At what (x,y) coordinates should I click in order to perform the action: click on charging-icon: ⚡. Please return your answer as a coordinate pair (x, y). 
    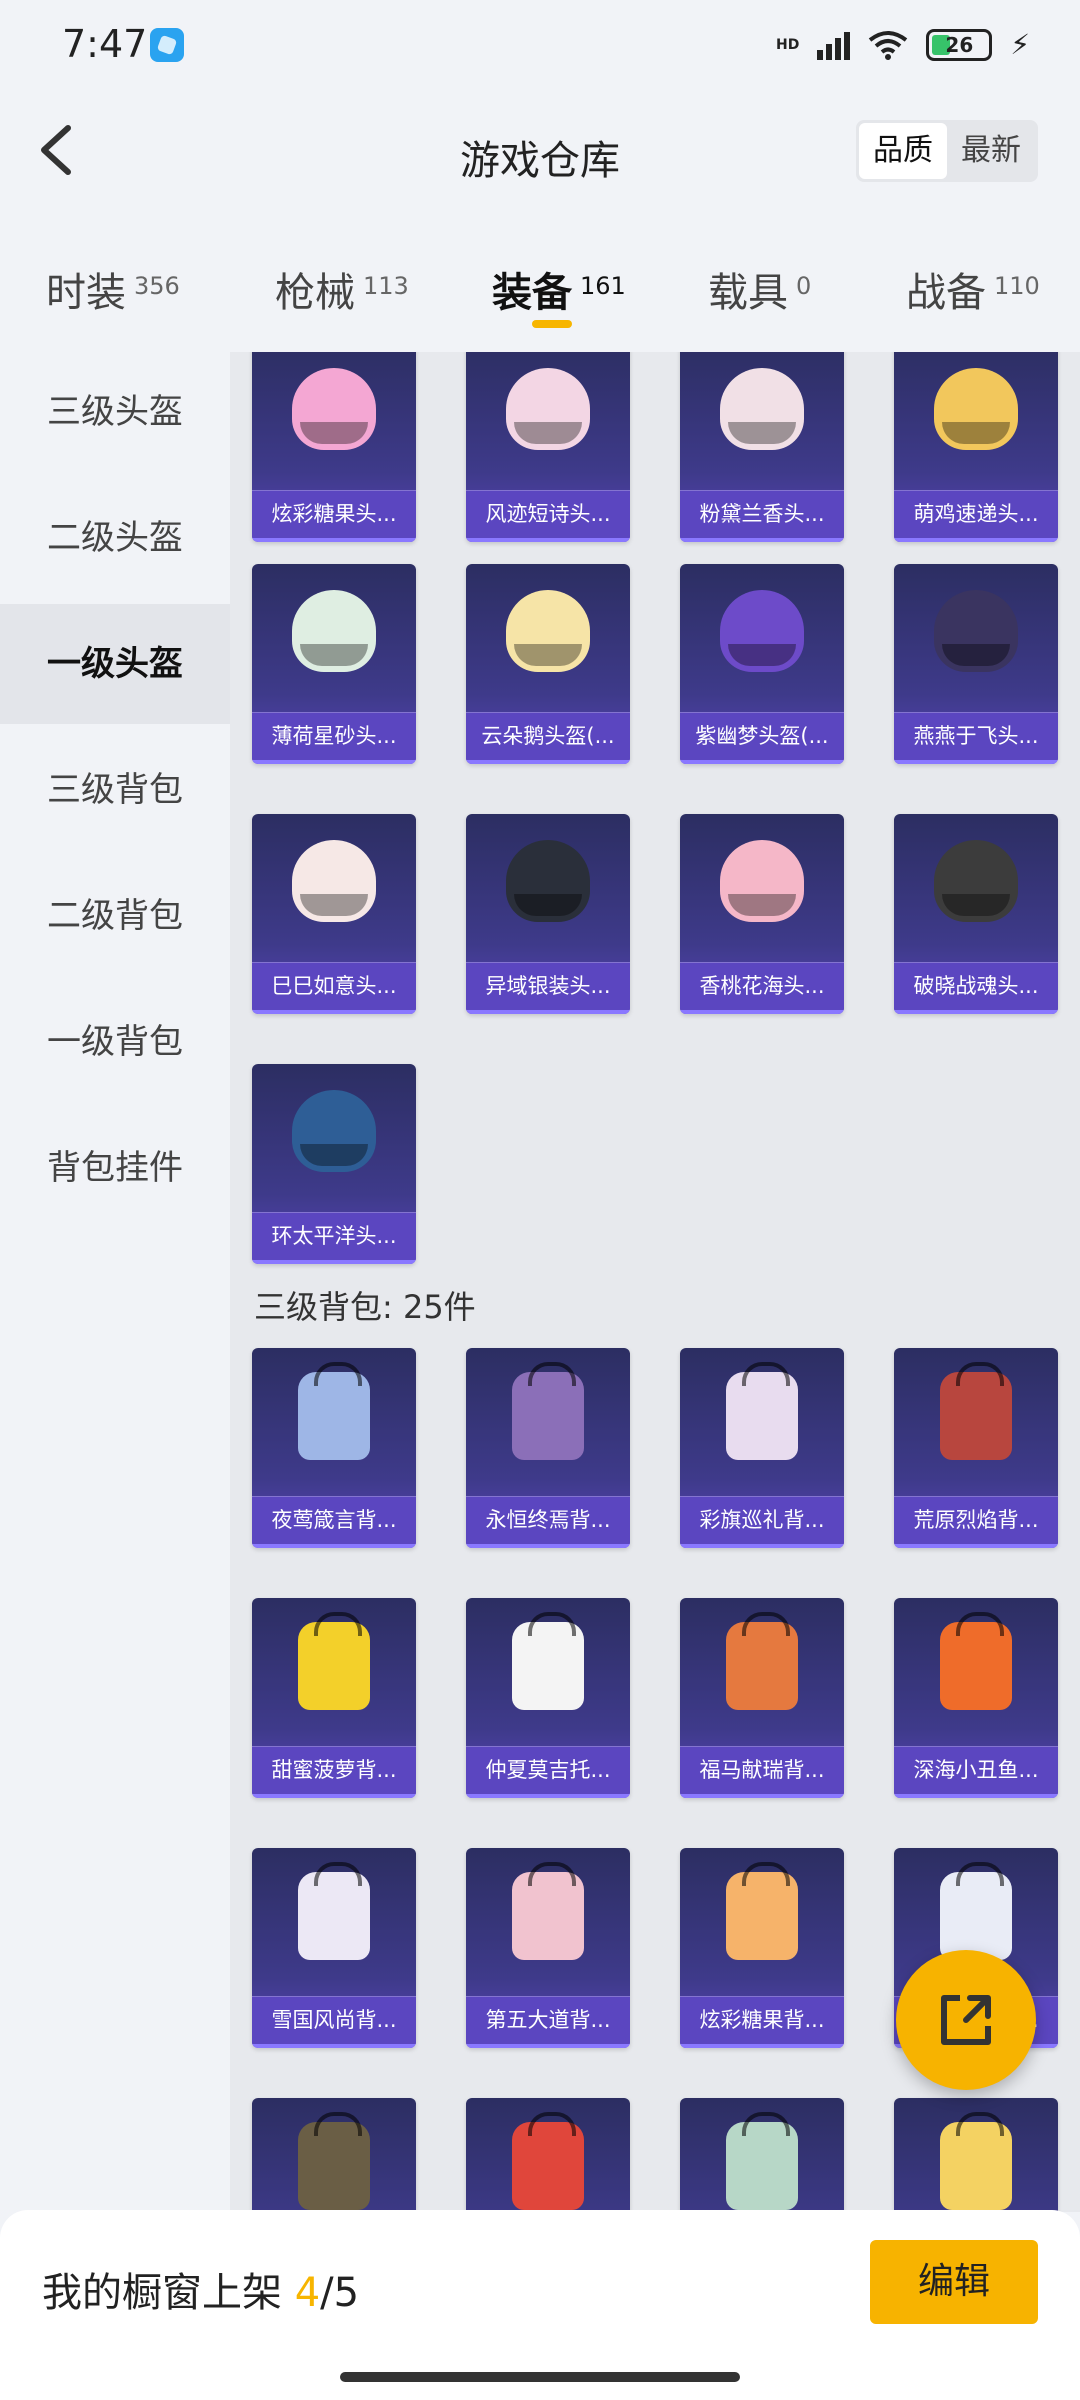
    Looking at the image, I should click on (1020, 44).